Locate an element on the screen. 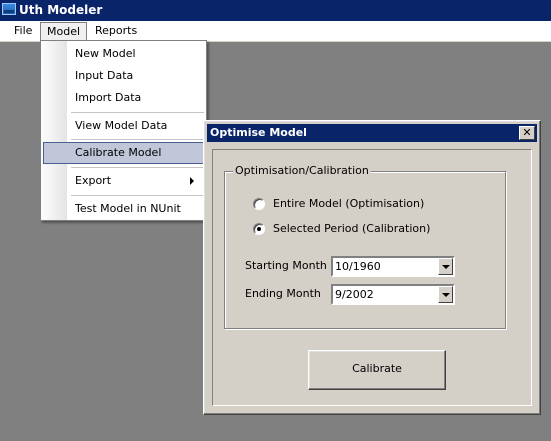 This screenshot has height=441, width=551. calibrate-button: Calibrate is located at coordinates (377, 370).